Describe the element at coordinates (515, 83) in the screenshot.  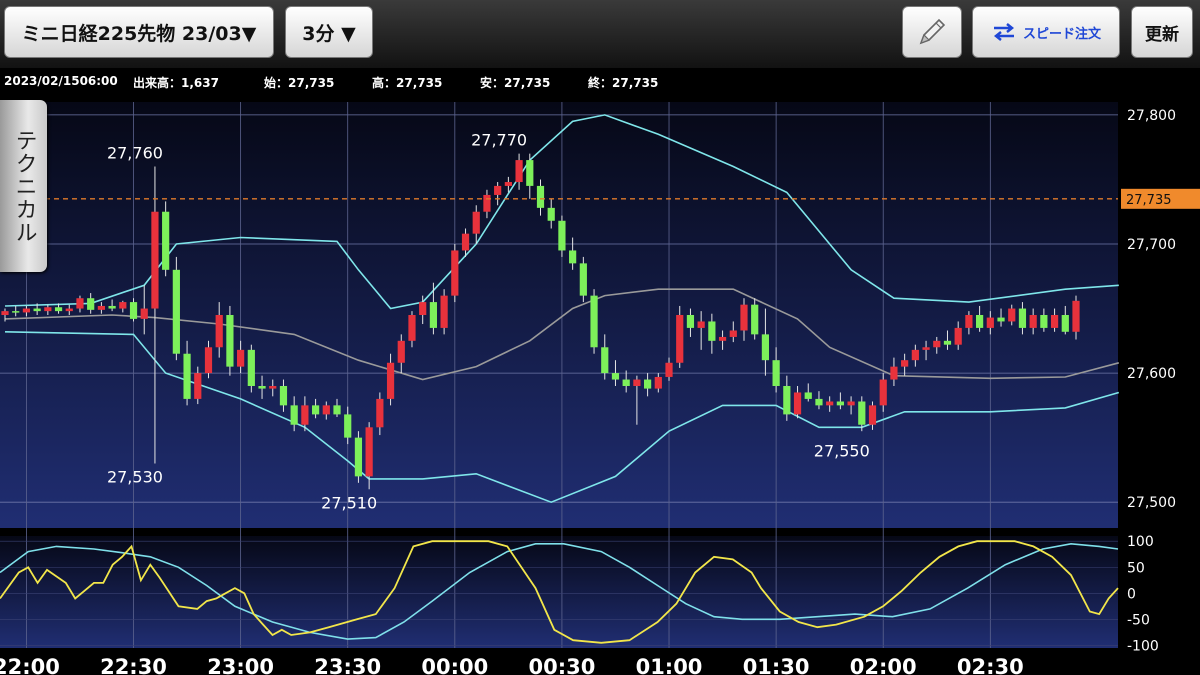
I see `bar-low: 安：27,735` at that location.